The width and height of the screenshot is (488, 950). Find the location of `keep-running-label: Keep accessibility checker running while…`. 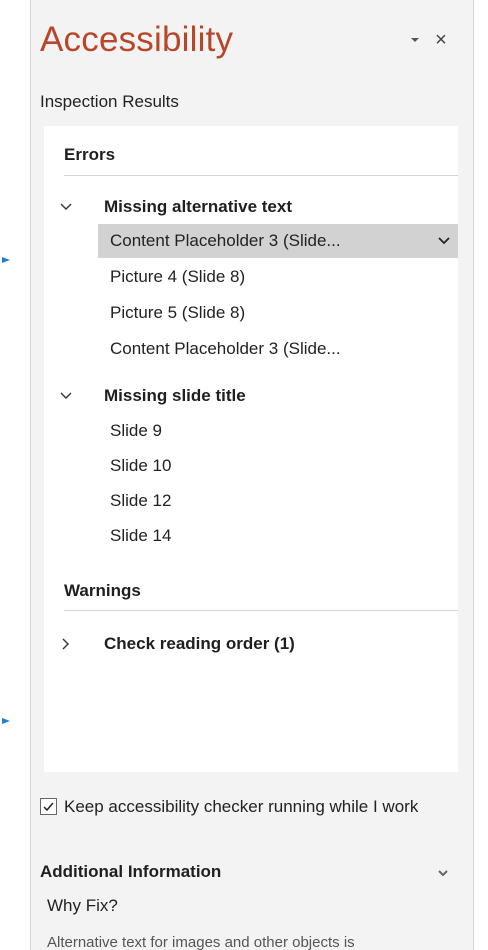

keep-running-label: Keep accessibility checker running while… is located at coordinates (241, 806).